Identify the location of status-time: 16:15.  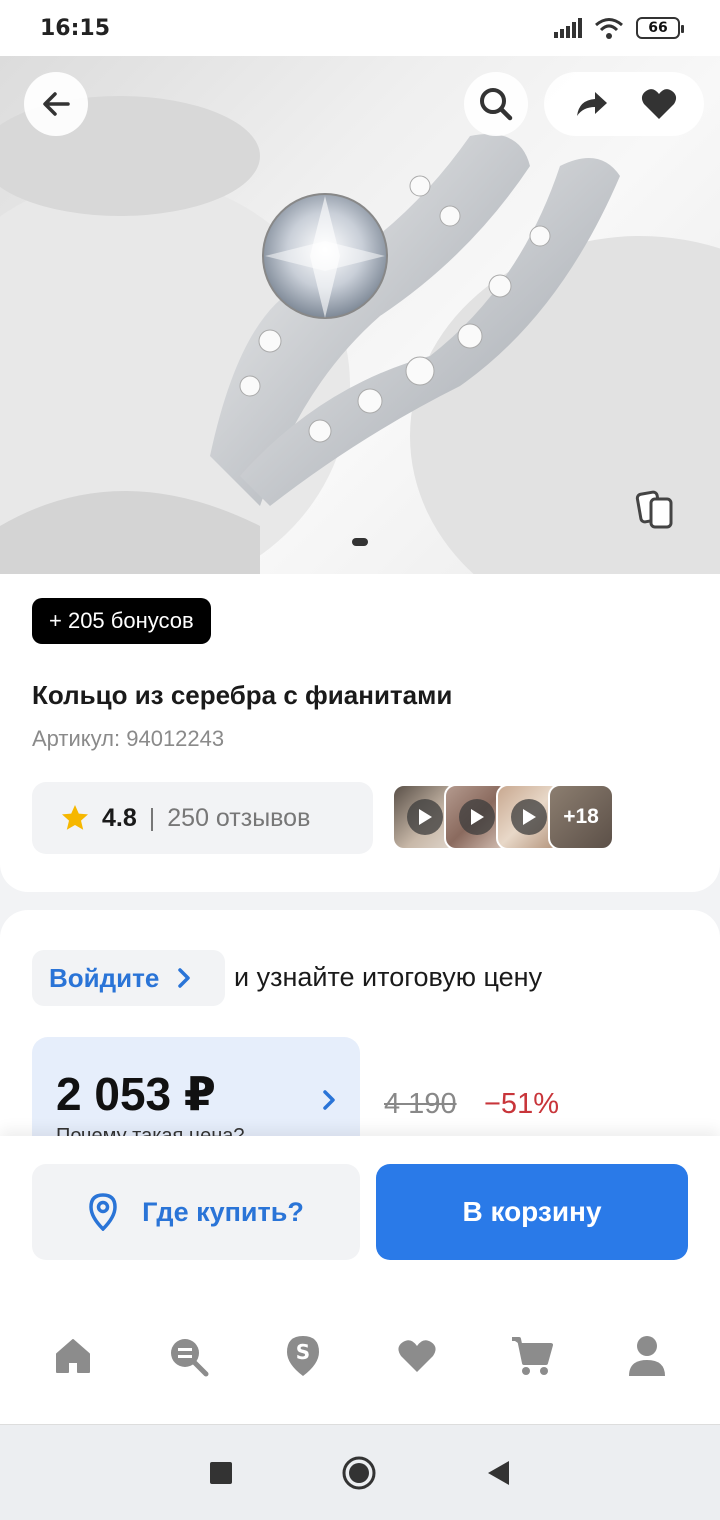
(75, 28).